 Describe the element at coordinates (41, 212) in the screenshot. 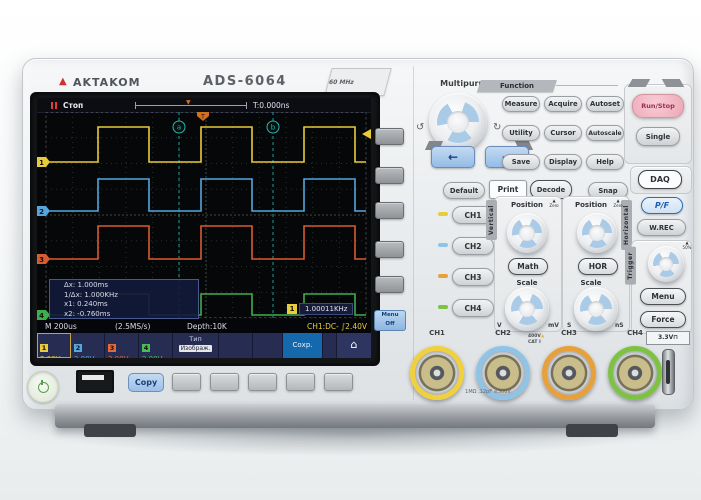

I see `svg-text: 2` at that location.